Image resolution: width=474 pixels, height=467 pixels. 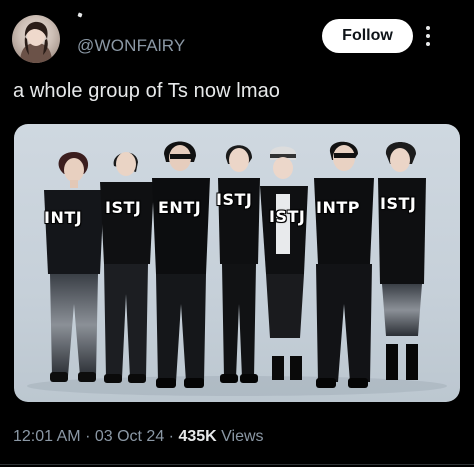 I want to click on tweet-time: 12:01 AM, so click(x=47, y=436).